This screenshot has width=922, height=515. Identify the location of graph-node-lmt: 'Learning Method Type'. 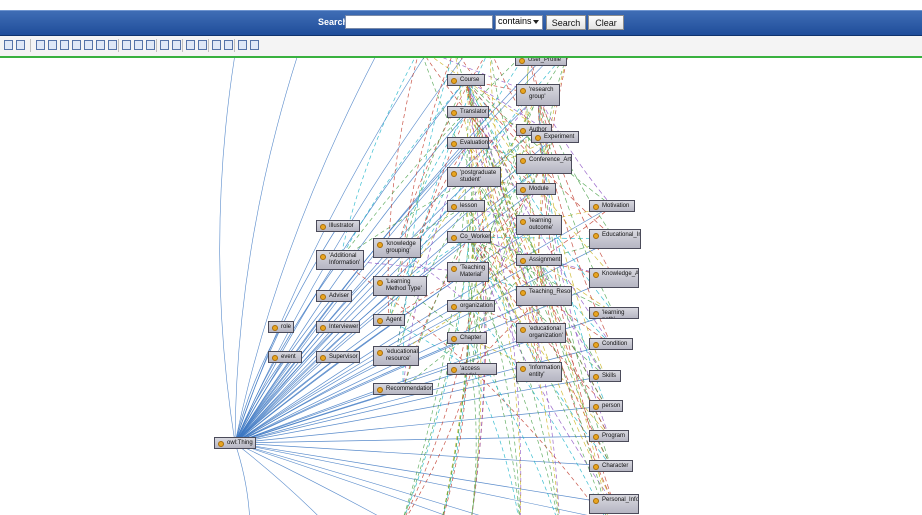
(400, 286).